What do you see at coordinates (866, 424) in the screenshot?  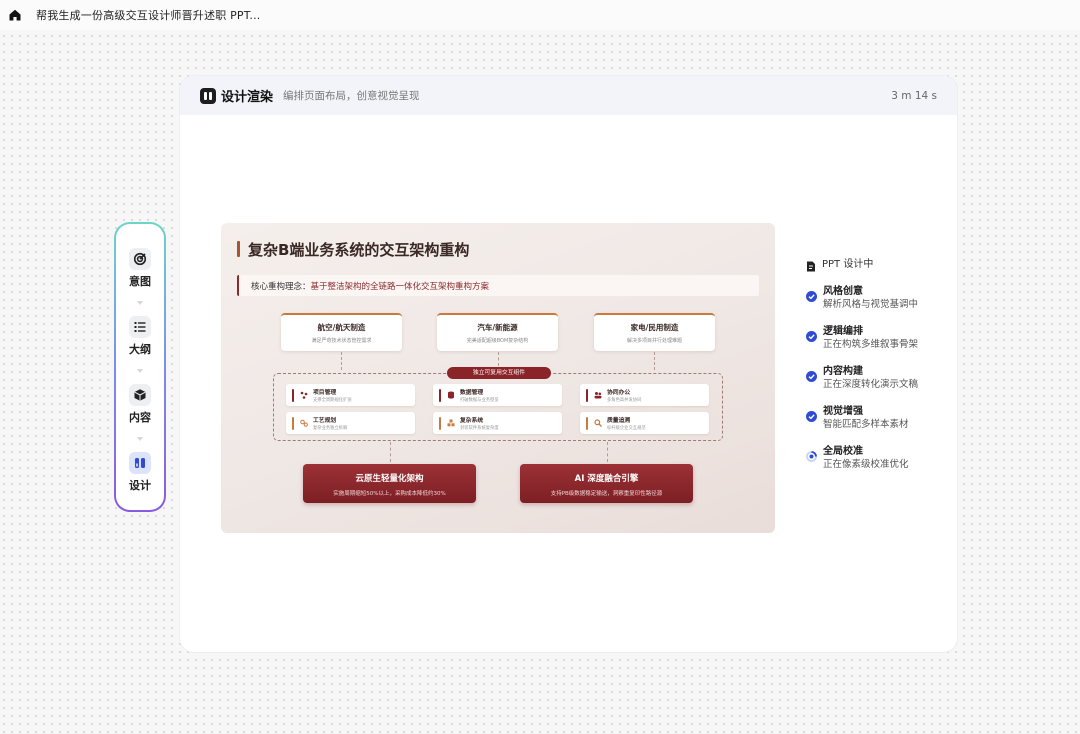 I see `step-desc: 智能匹配多样本素材` at bounding box center [866, 424].